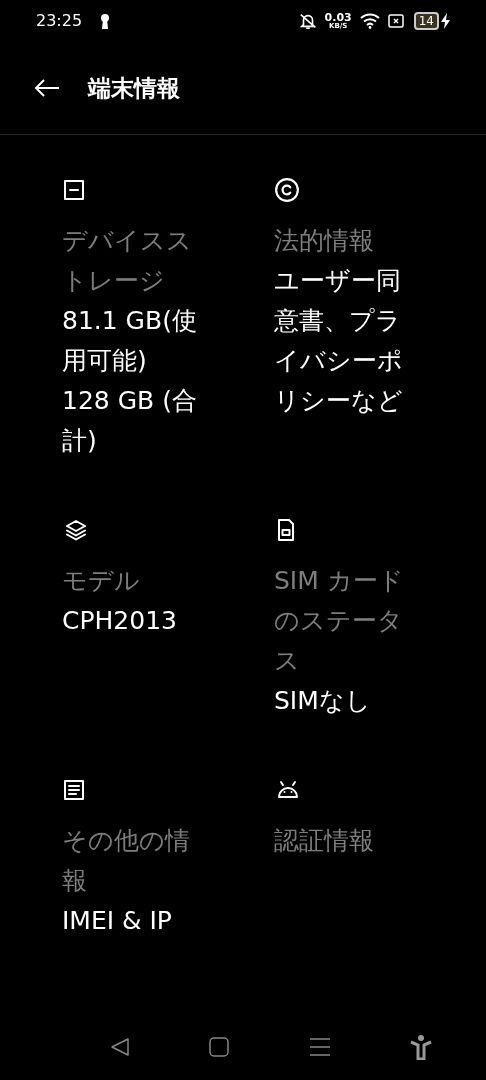  Describe the element at coordinates (349, 841) in the screenshot. I see `item-title: 認証情報` at that location.